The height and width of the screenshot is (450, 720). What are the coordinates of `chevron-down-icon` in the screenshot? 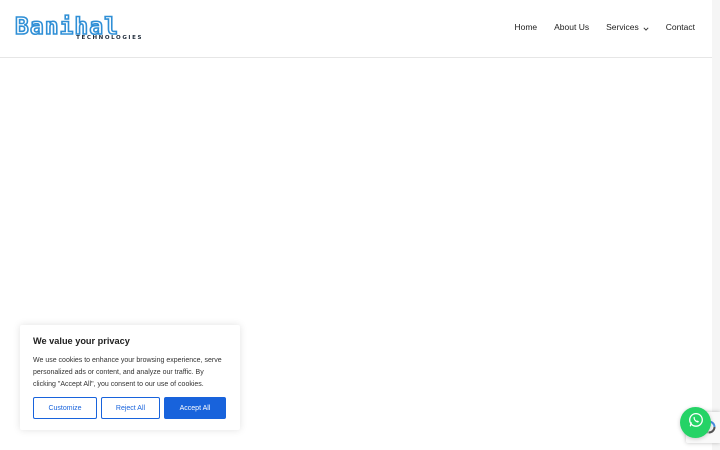 It's located at (646, 27).